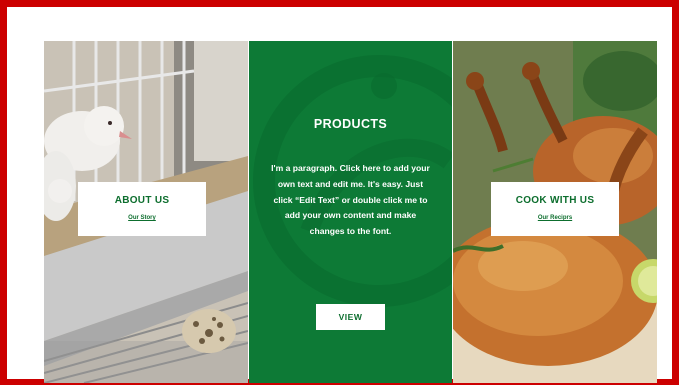  What do you see at coordinates (350, 317) in the screenshot?
I see `view-button: VIEW` at bounding box center [350, 317].